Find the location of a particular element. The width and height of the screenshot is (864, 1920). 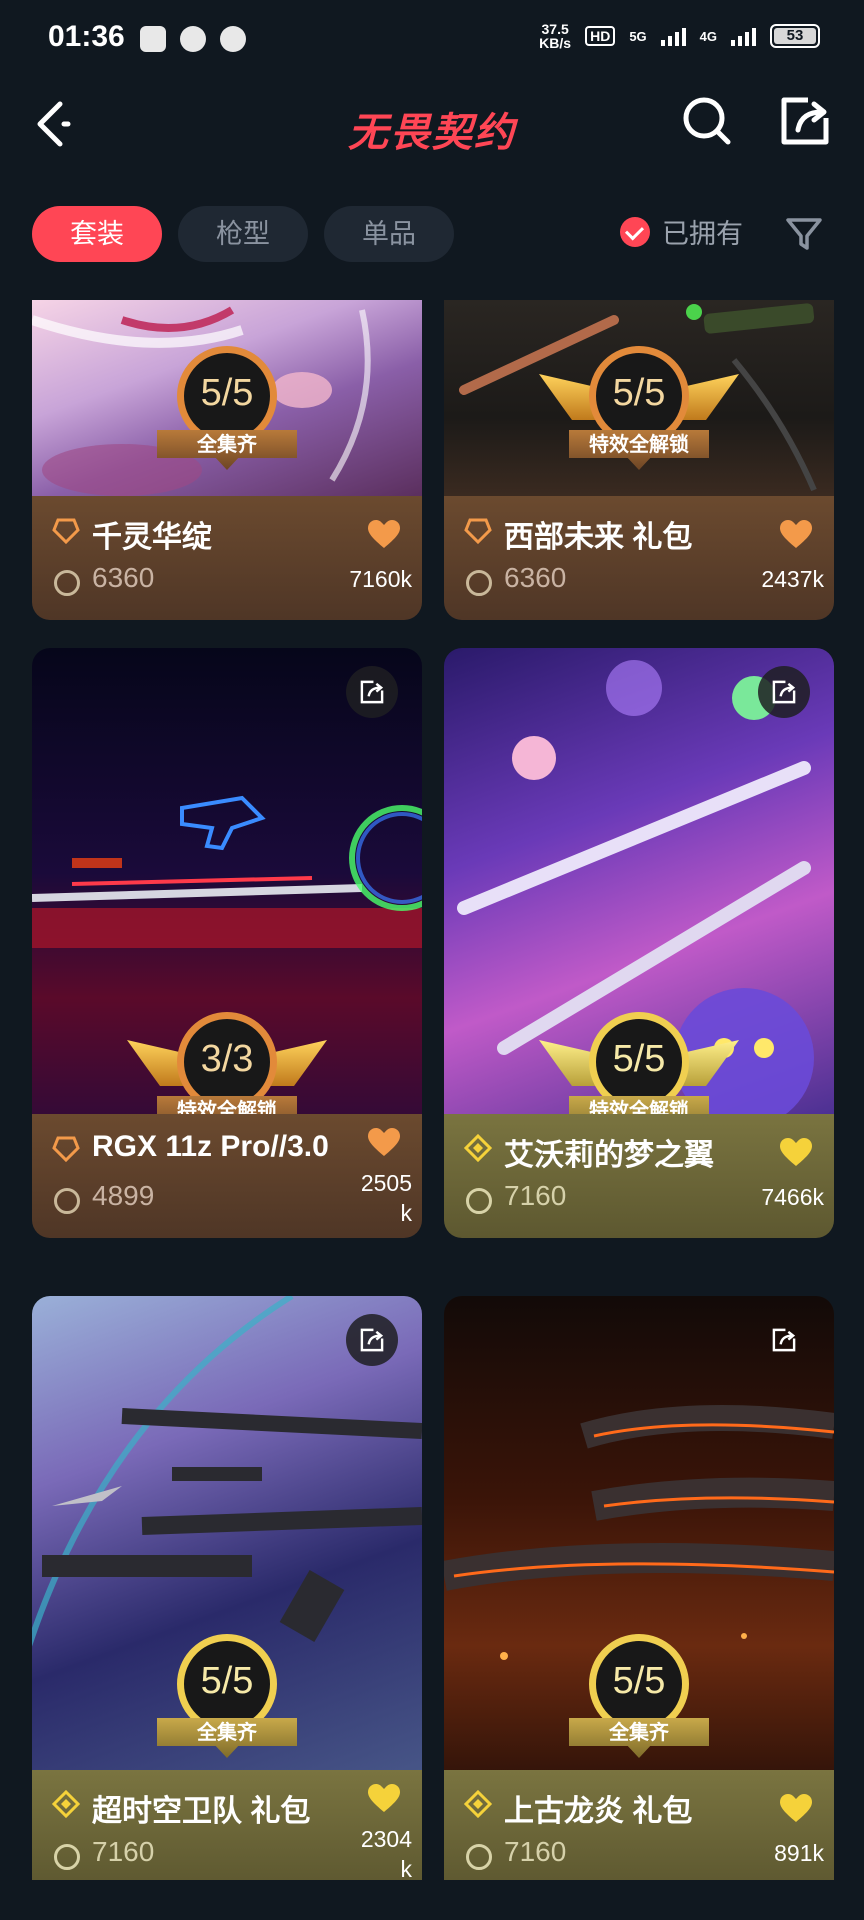

category-tabs: 套装 枪型 单品 is located at coordinates (243, 234).